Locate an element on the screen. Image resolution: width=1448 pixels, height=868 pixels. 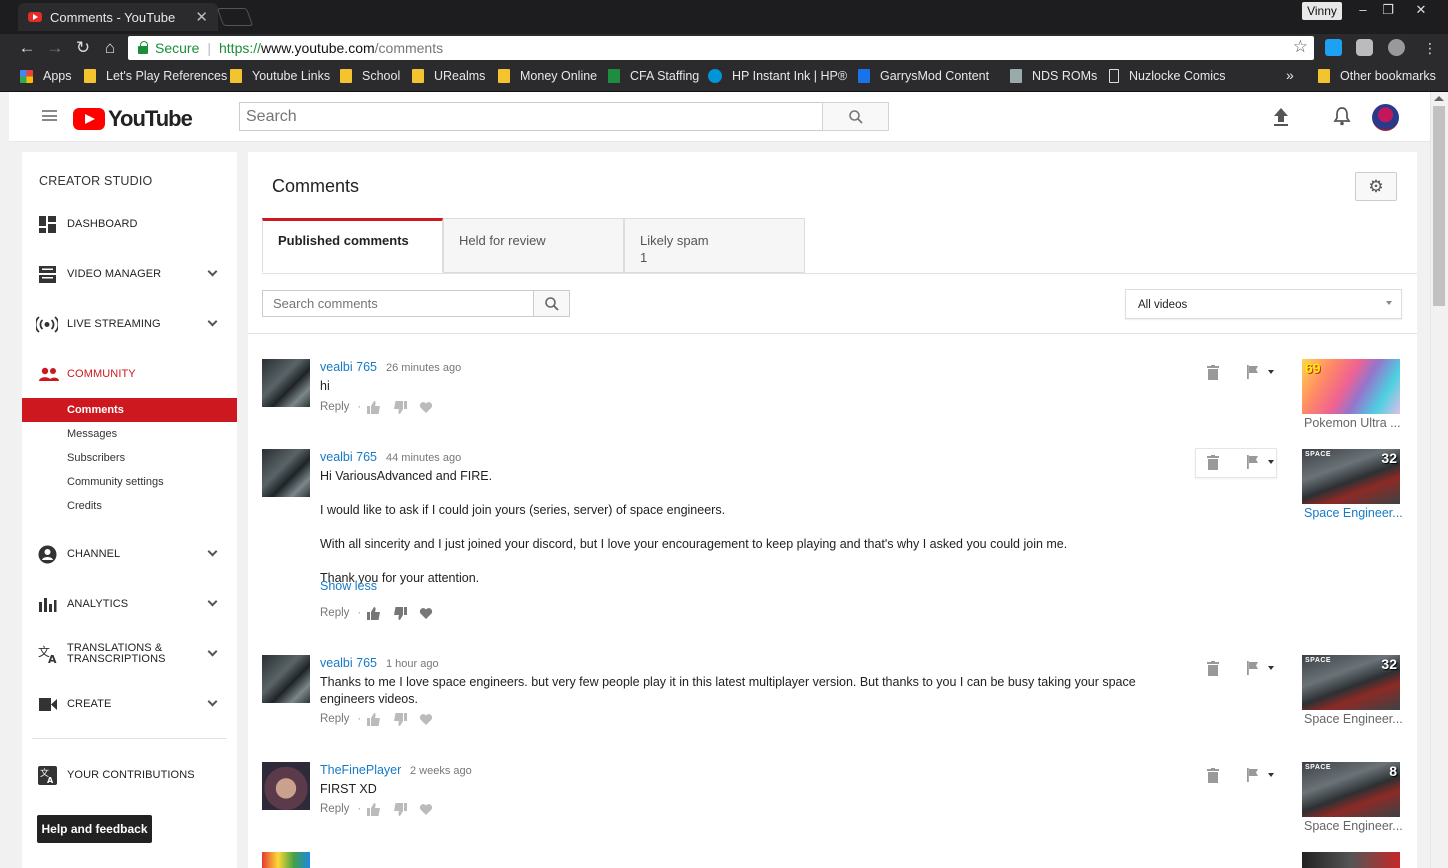
sidebar-item-create: CREATE is located at coordinates (129, 704).